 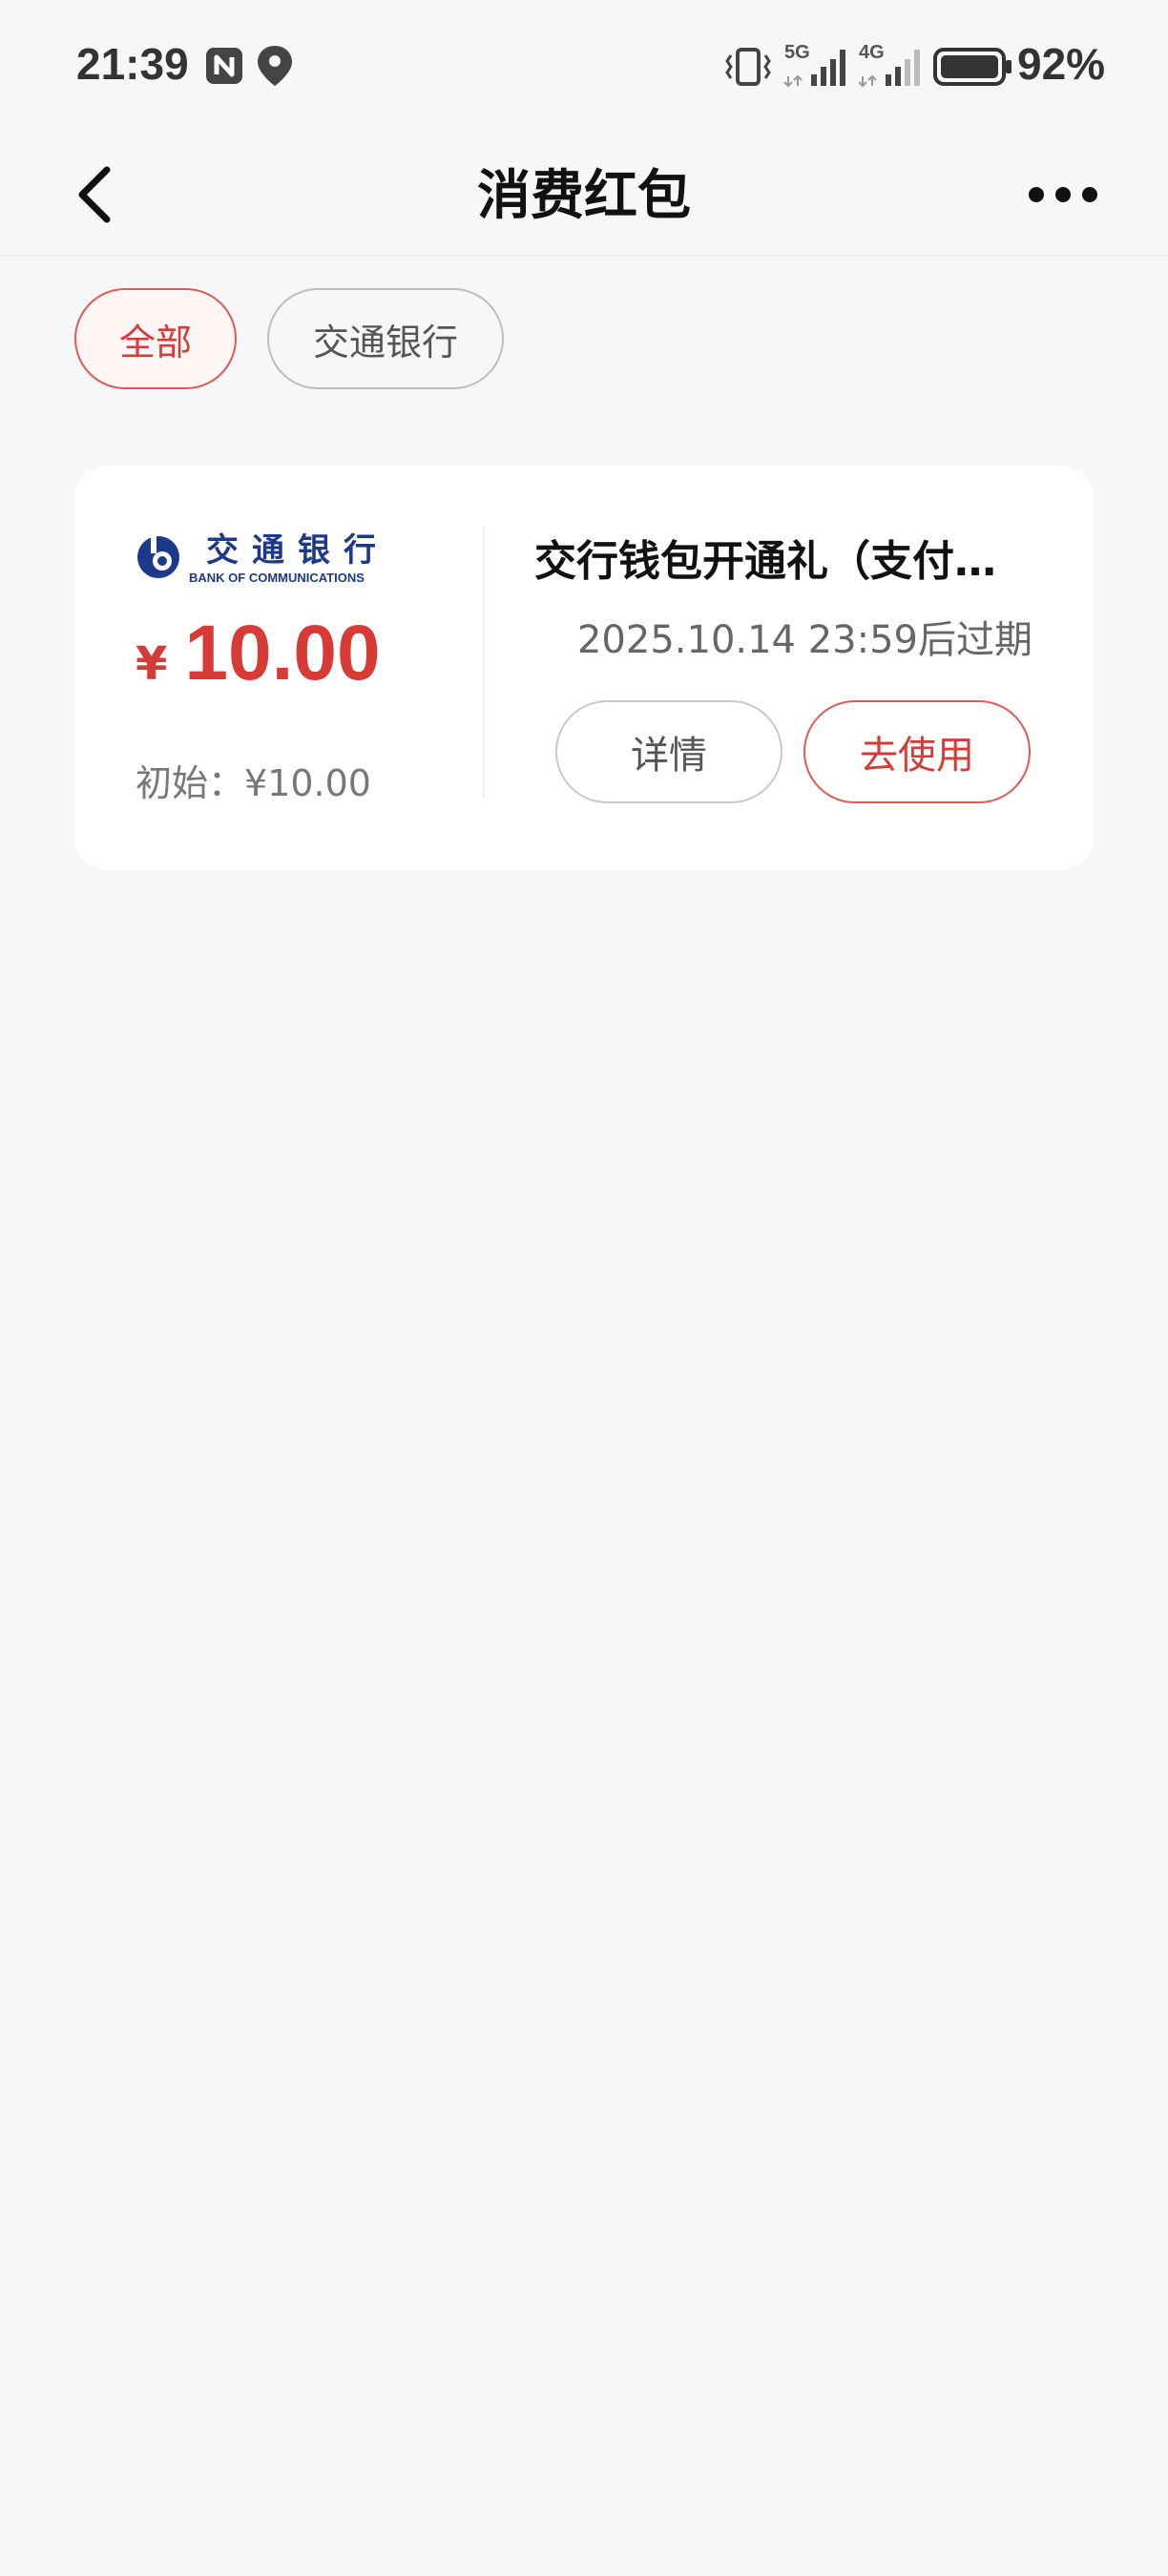 What do you see at coordinates (668, 751) in the screenshot?
I see `detail-button: 详情` at bounding box center [668, 751].